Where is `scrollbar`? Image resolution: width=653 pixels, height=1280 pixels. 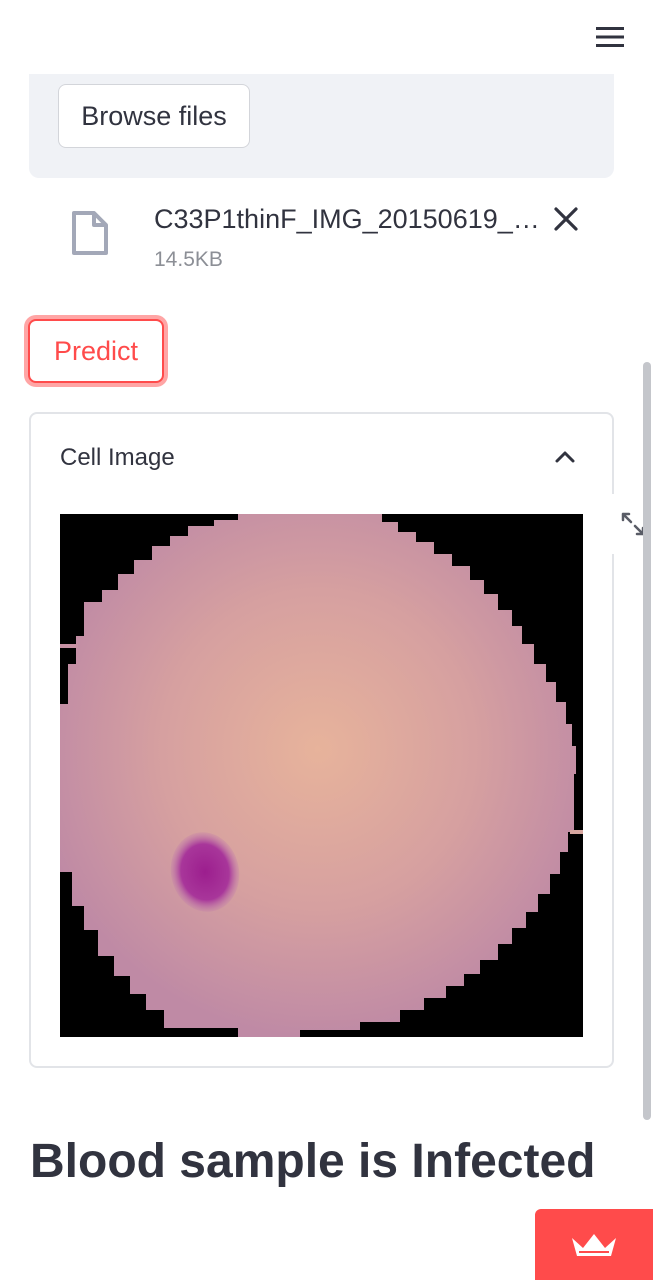 scrollbar is located at coordinates (647, 741).